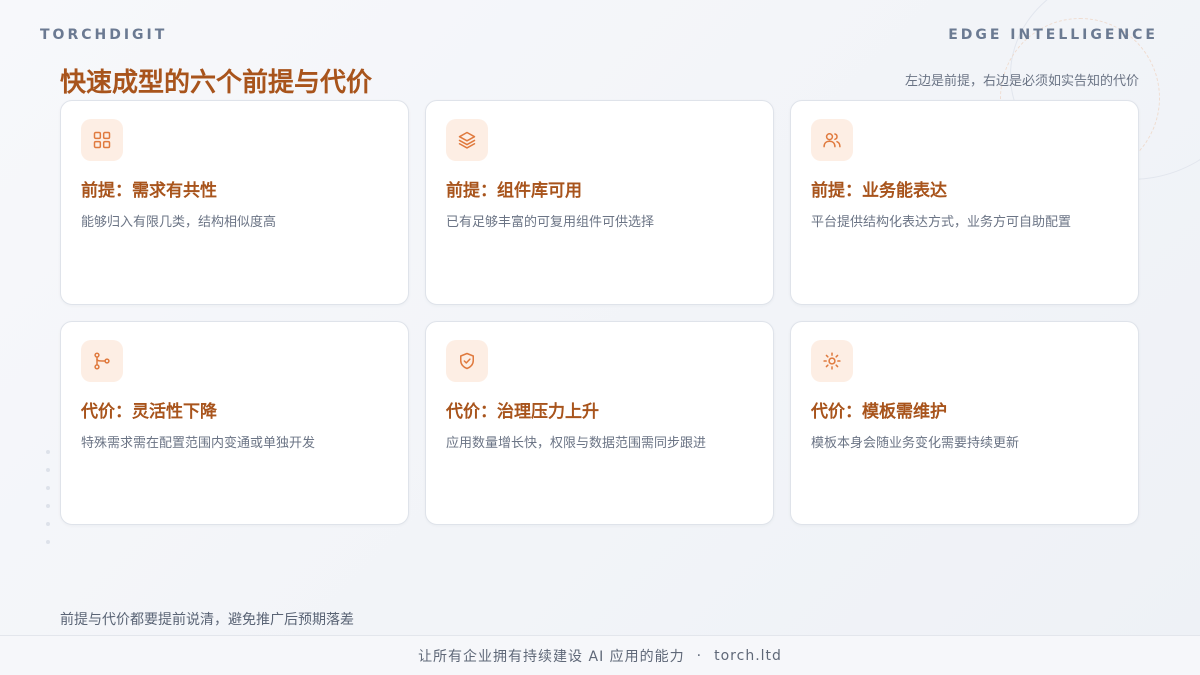 This screenshot has height=675, width=1200. Describe the element at coordinates (599, 423) in the screenshot. I see `card-cost-governance: 代价：治理压力上升 应用数量增长快，权限与数据范围需同步跟进` at that location.